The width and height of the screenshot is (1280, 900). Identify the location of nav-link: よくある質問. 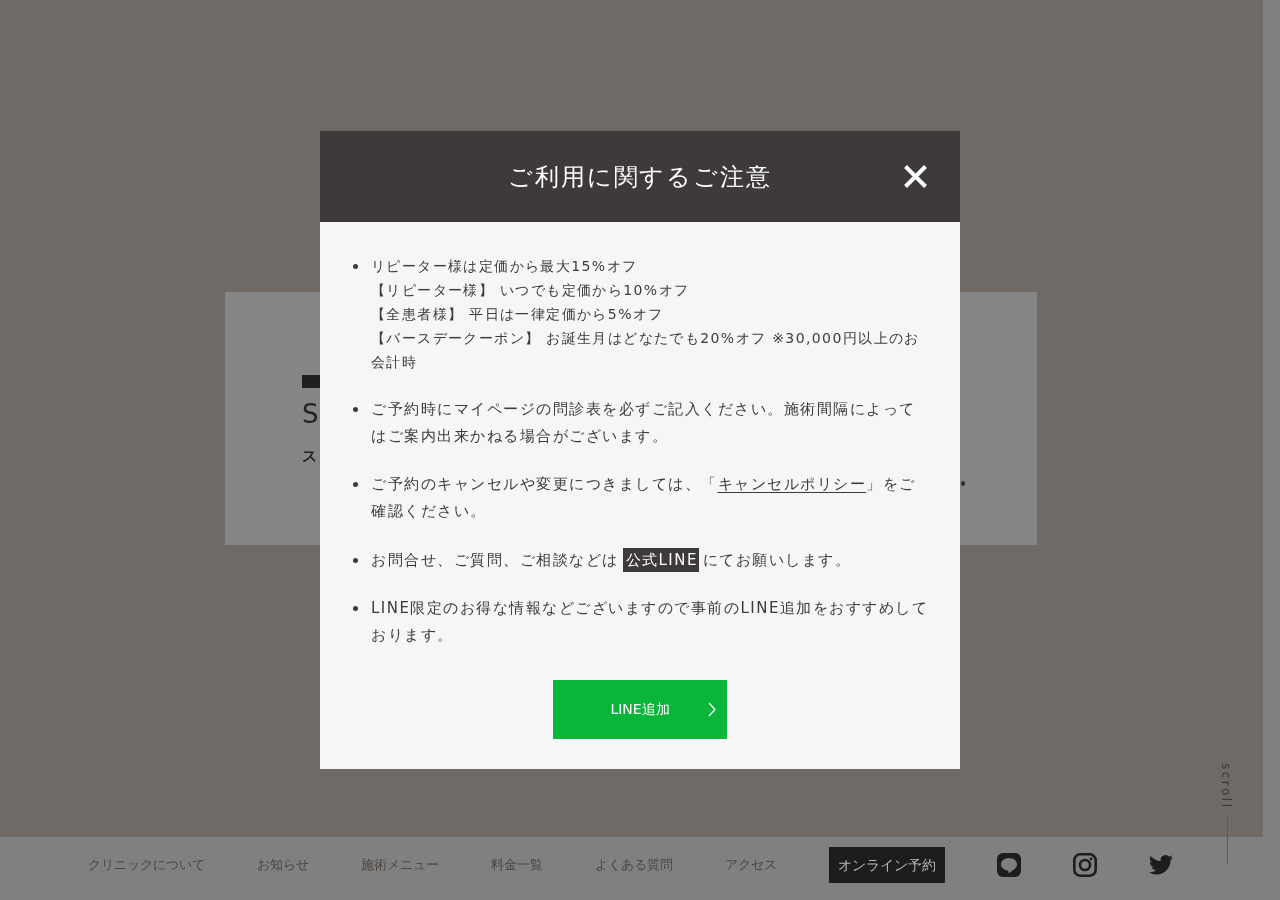
(634, 865).